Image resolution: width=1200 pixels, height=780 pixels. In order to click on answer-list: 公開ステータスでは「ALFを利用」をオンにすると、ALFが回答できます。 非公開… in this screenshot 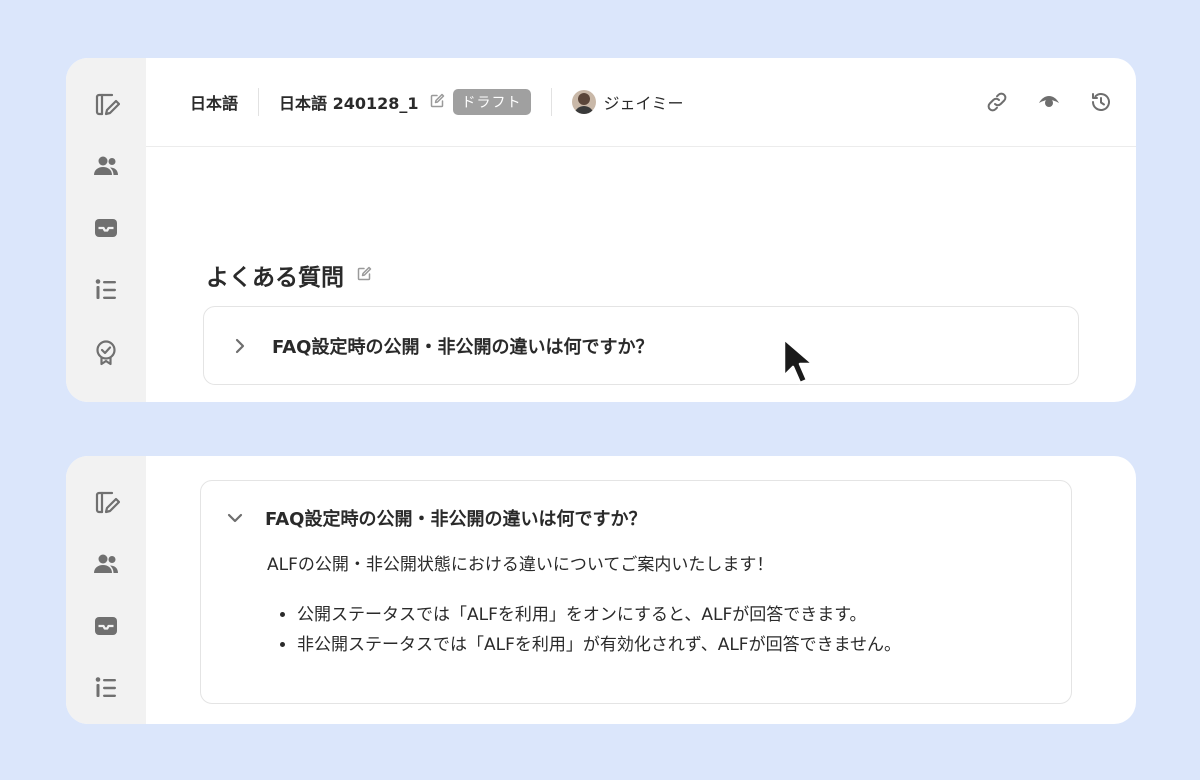, I will do `click(657, 630)`.